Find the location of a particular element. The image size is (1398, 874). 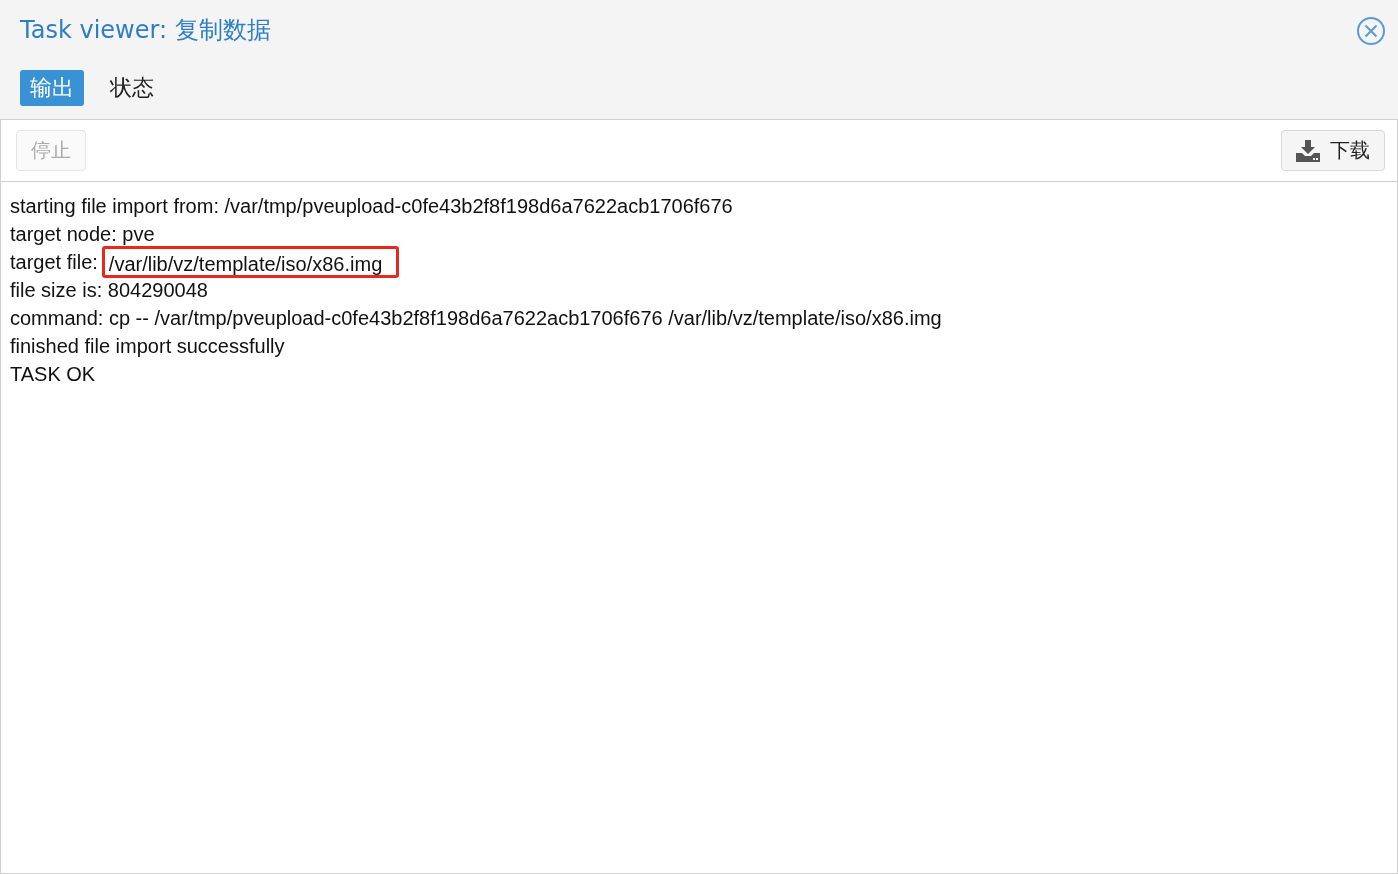

log-line: TASK OK is located at coordinates (53, 374).